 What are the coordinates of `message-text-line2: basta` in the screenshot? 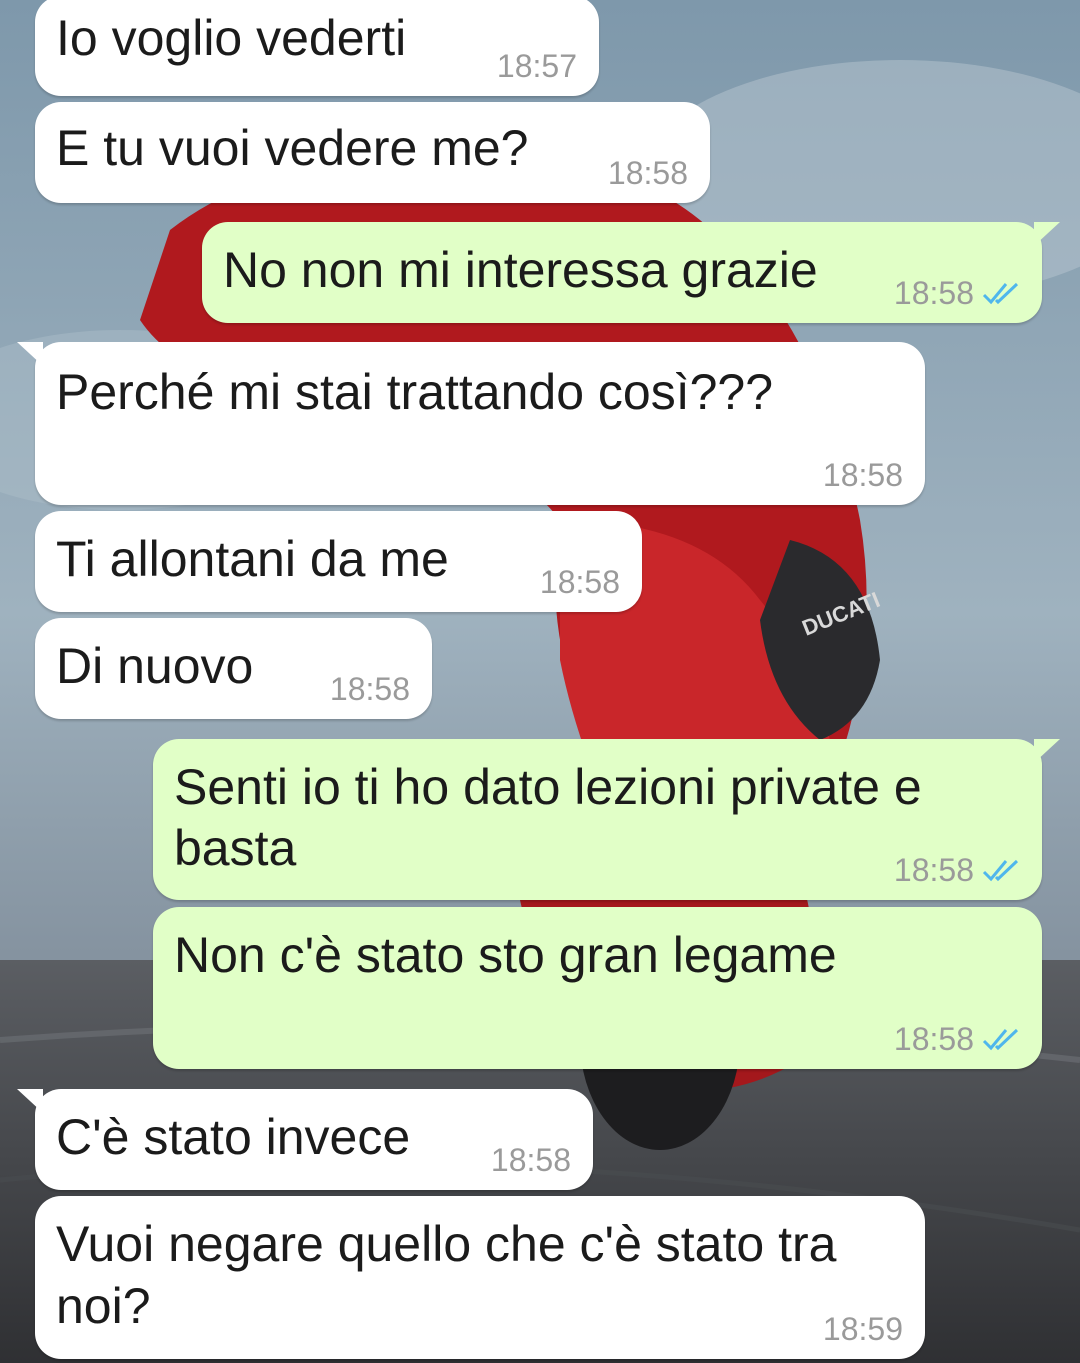 It's located at (235, 848).